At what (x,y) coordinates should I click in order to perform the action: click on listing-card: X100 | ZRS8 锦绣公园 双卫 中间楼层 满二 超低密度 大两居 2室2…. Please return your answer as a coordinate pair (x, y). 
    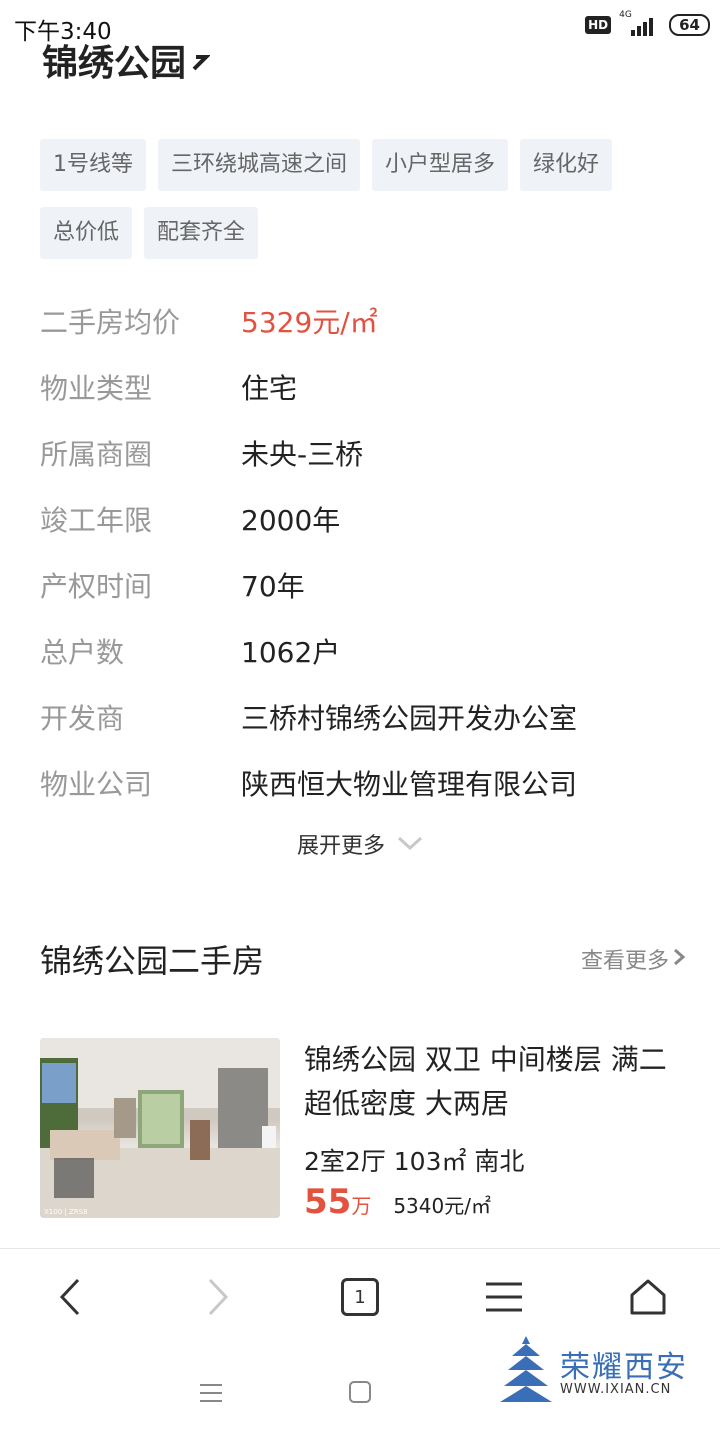
    Looking at the image, I should click on (362, 1130).